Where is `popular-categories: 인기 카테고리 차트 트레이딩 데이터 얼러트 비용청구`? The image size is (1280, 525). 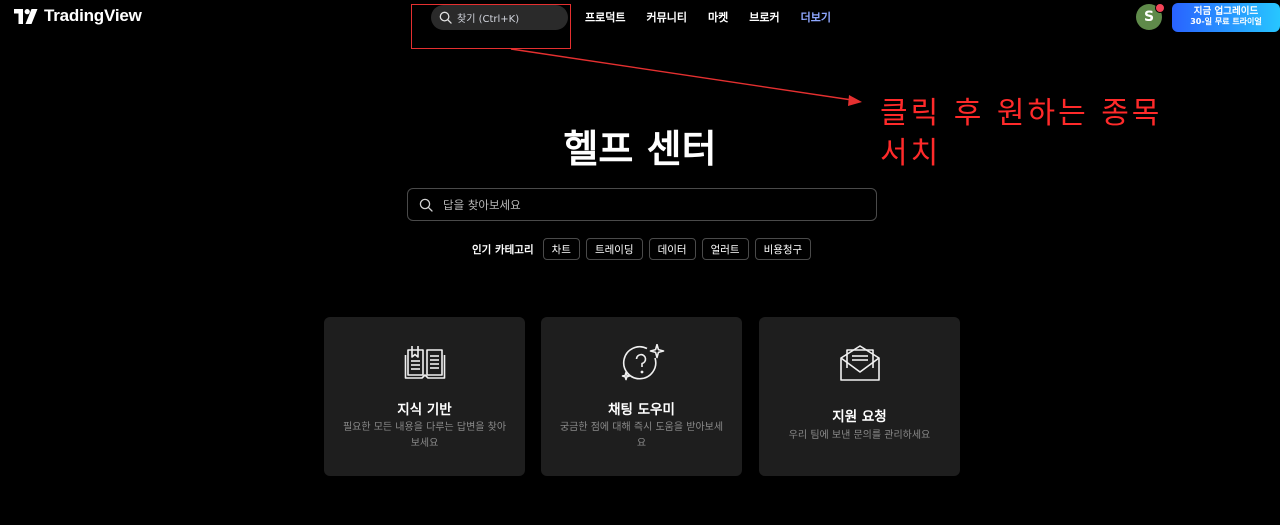 popular-categories: 인기 카테고리 차트 트레이딩 데이터 얼러트 비용청구 is located at coordinates (644, 249).